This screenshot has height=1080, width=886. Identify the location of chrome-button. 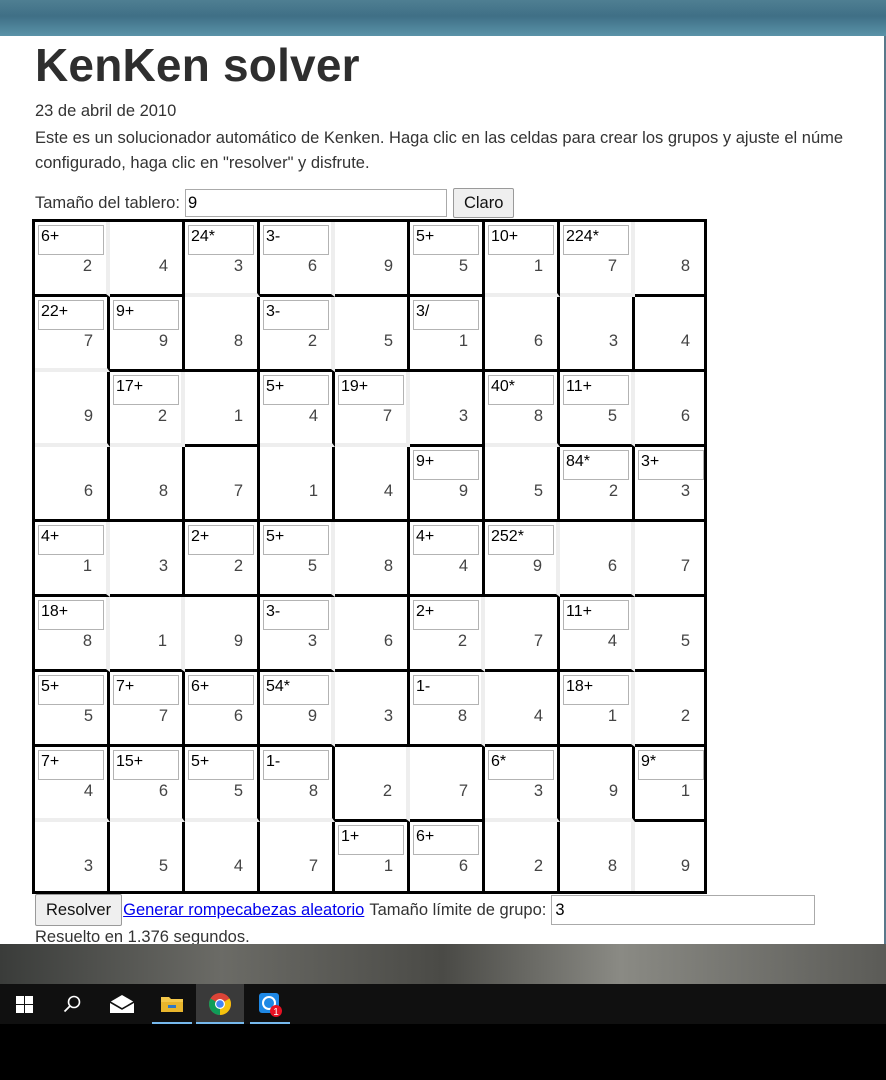
(220, 1004).